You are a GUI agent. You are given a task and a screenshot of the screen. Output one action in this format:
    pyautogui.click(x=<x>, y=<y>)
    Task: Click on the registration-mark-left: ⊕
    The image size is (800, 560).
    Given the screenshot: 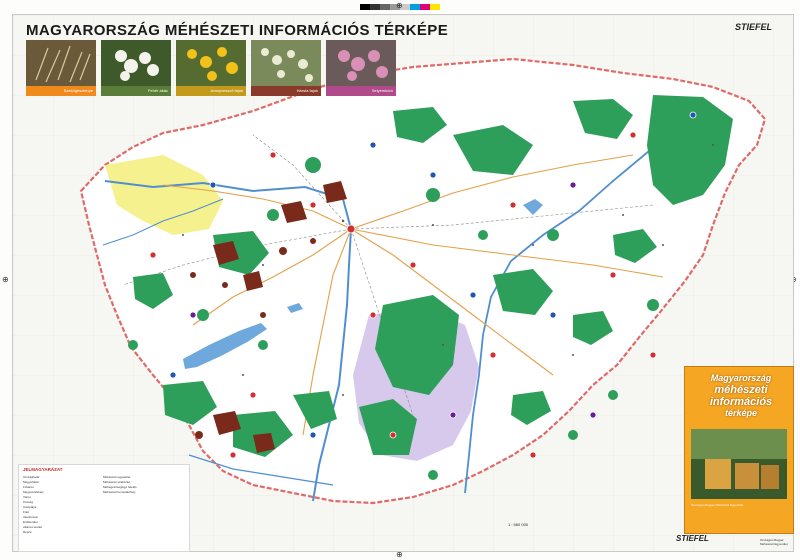 What is the action you would take?
    pyautogui.click(x=5, y=279)
    